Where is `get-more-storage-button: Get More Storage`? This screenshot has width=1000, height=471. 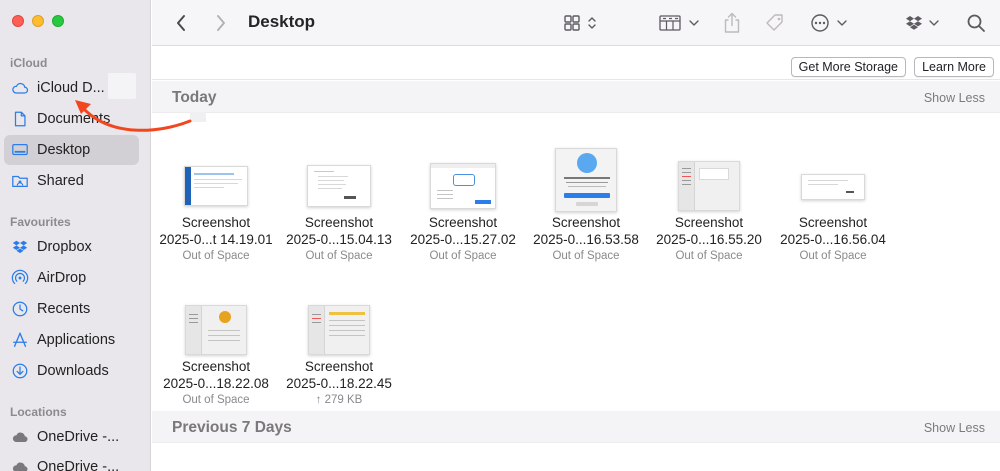
get-more-storage-button: Get More Storage is located at coordinates (848, 67).